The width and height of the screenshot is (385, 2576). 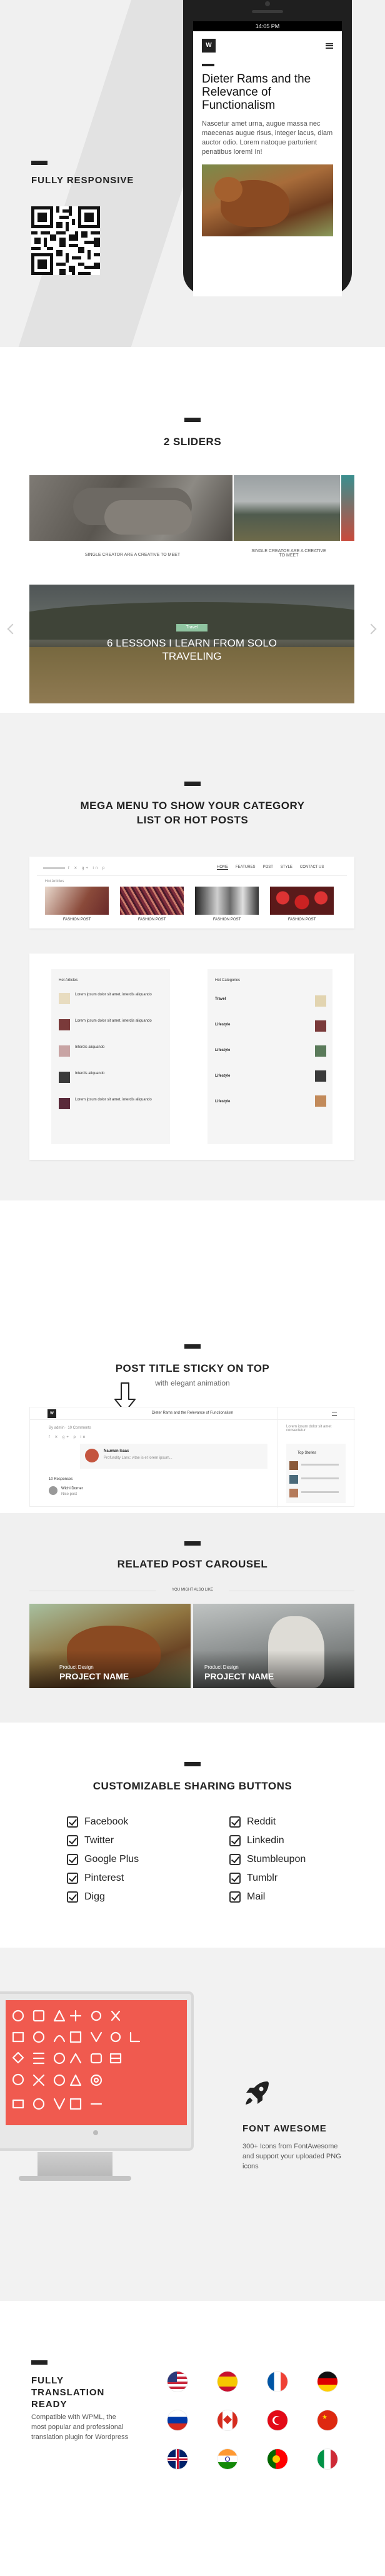 What do you see at coordinates (192, 649) in the screenshot?
I see `slide-title: 6 LESSONS I LEARN FROM SOLO TRAVELING` at bounding box center [192, 649].